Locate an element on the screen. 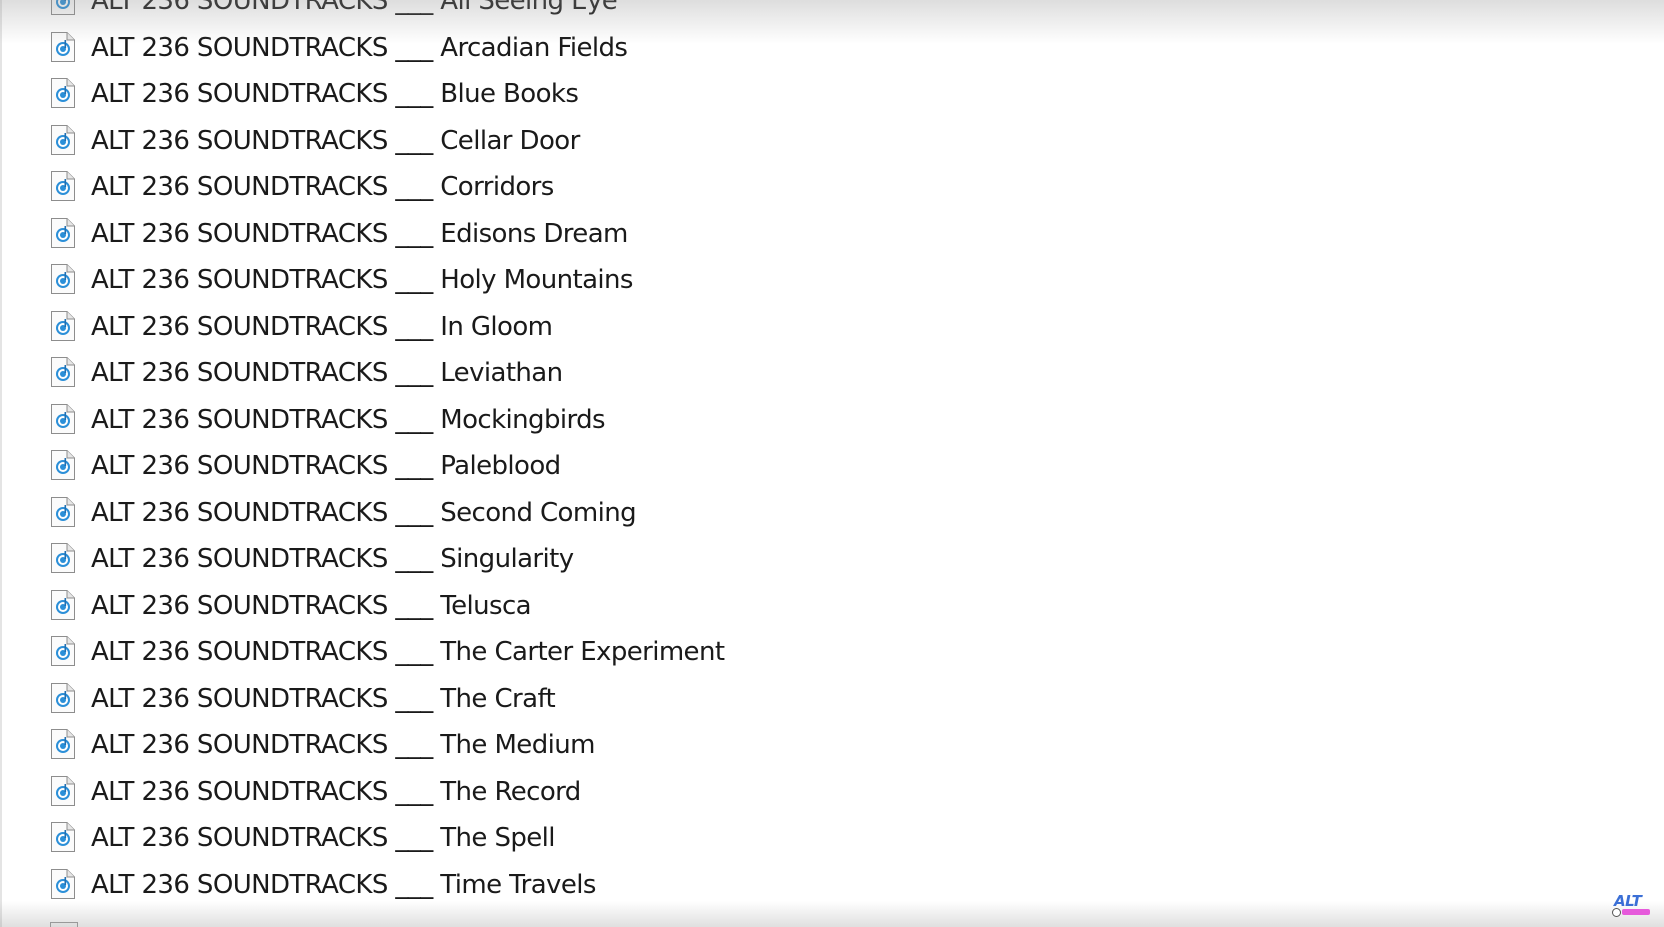 This screenshot has height=927, width=1664. file-name-label: ALT 236 SOUNDTRACKS ___ Leviathan is located at coordinates (327, 373).